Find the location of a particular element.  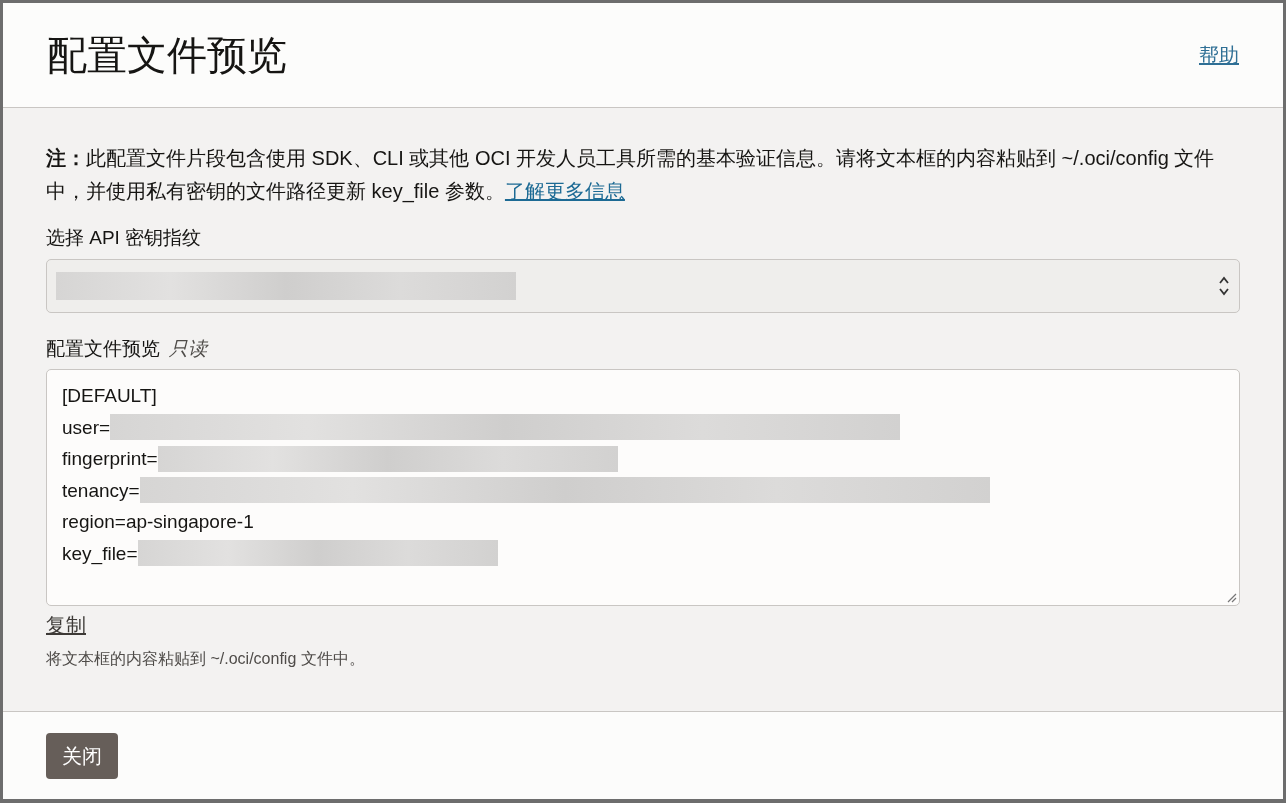

config-line: region=ap-singapore-1 is located at coordinates (158, 522).